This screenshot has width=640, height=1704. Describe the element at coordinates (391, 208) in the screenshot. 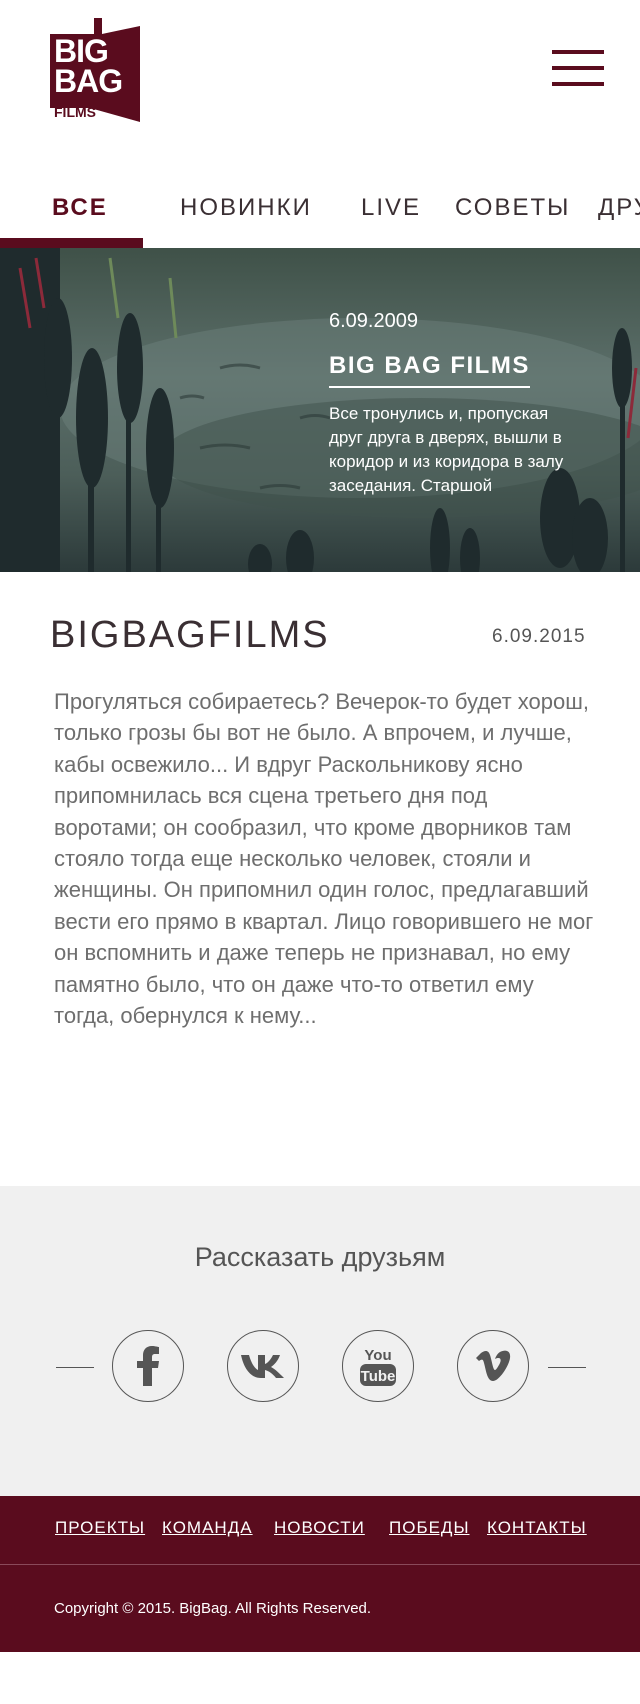

I see `tab-live: LIVE` at that location.